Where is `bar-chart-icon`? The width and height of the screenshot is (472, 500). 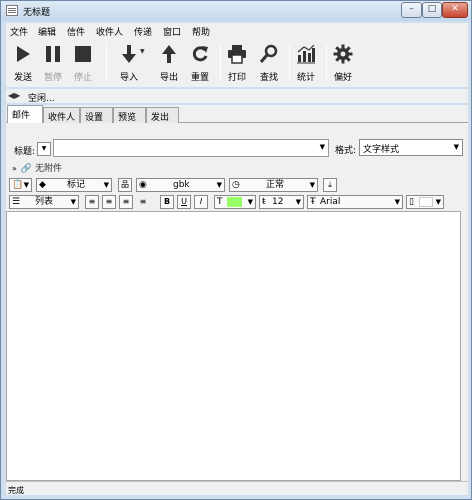
bar-chart-icon is located at coordinates (306, 54).